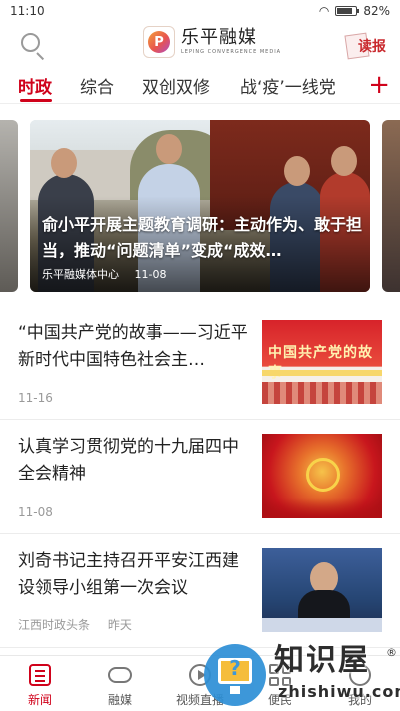 This screenshot has width=400, height=711. I want to click on banner-source: 乐平融媒体中心, so click(80, 274).